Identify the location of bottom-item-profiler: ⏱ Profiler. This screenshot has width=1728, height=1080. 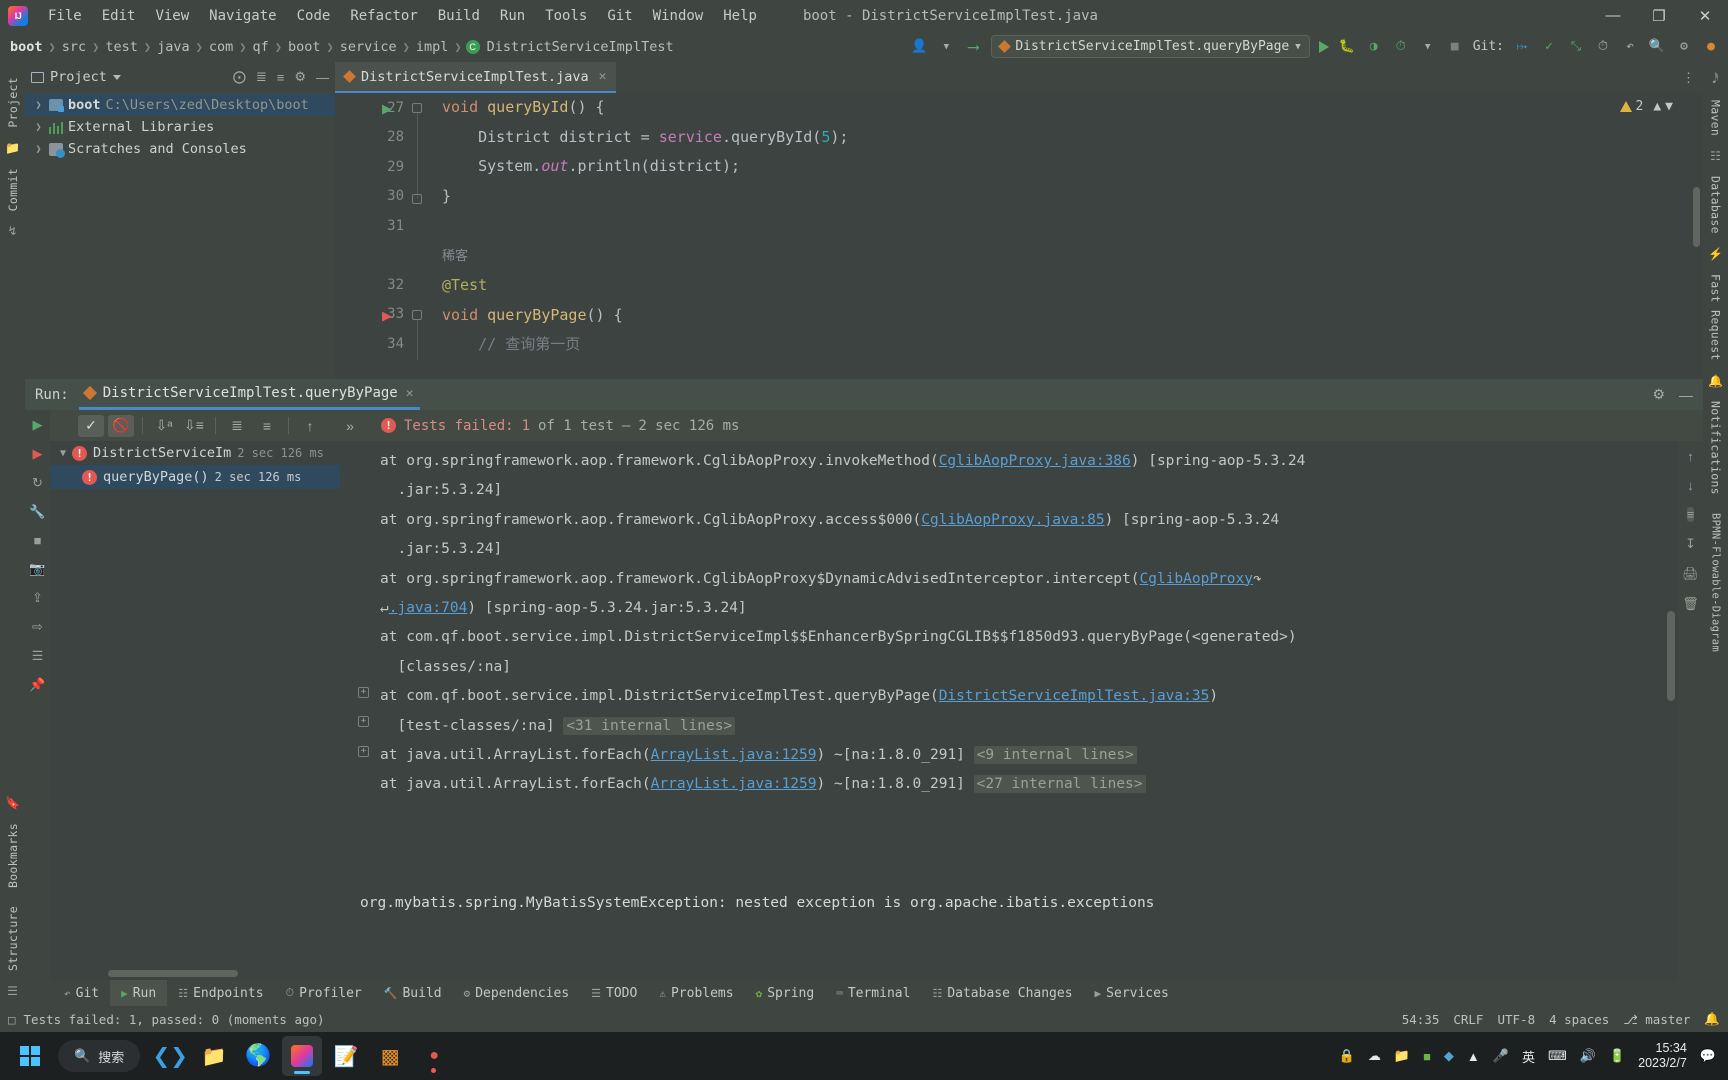
(324, 993).